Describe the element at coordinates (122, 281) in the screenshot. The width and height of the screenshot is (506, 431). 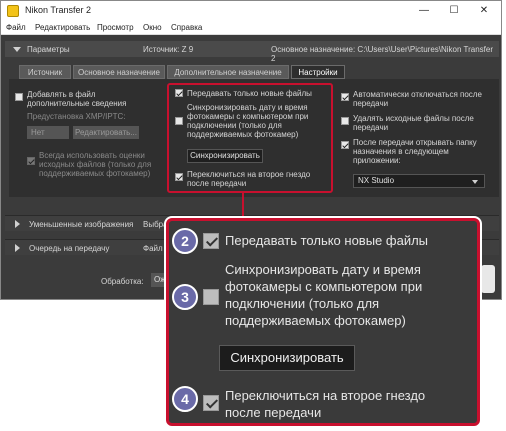
I see `processing-label: Обработка:` at that location.